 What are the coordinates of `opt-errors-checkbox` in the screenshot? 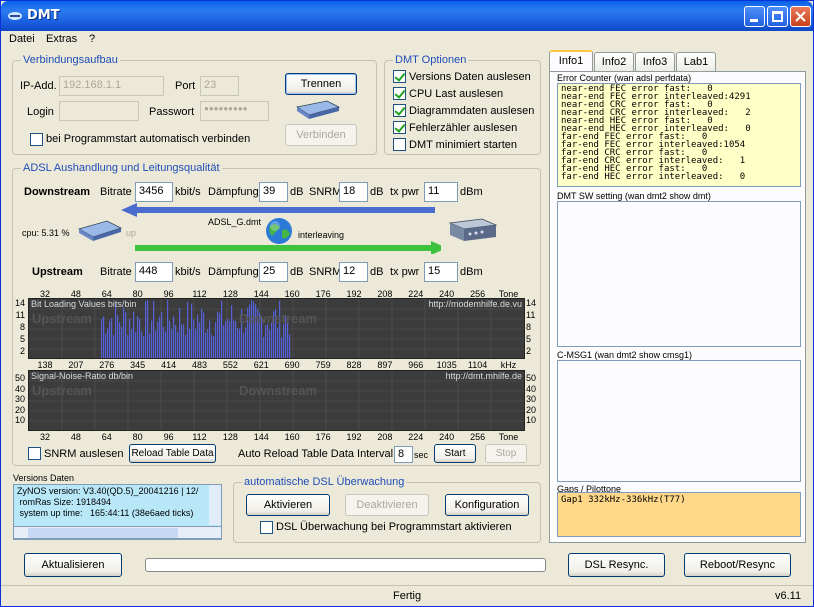 It's located at (399, 127).